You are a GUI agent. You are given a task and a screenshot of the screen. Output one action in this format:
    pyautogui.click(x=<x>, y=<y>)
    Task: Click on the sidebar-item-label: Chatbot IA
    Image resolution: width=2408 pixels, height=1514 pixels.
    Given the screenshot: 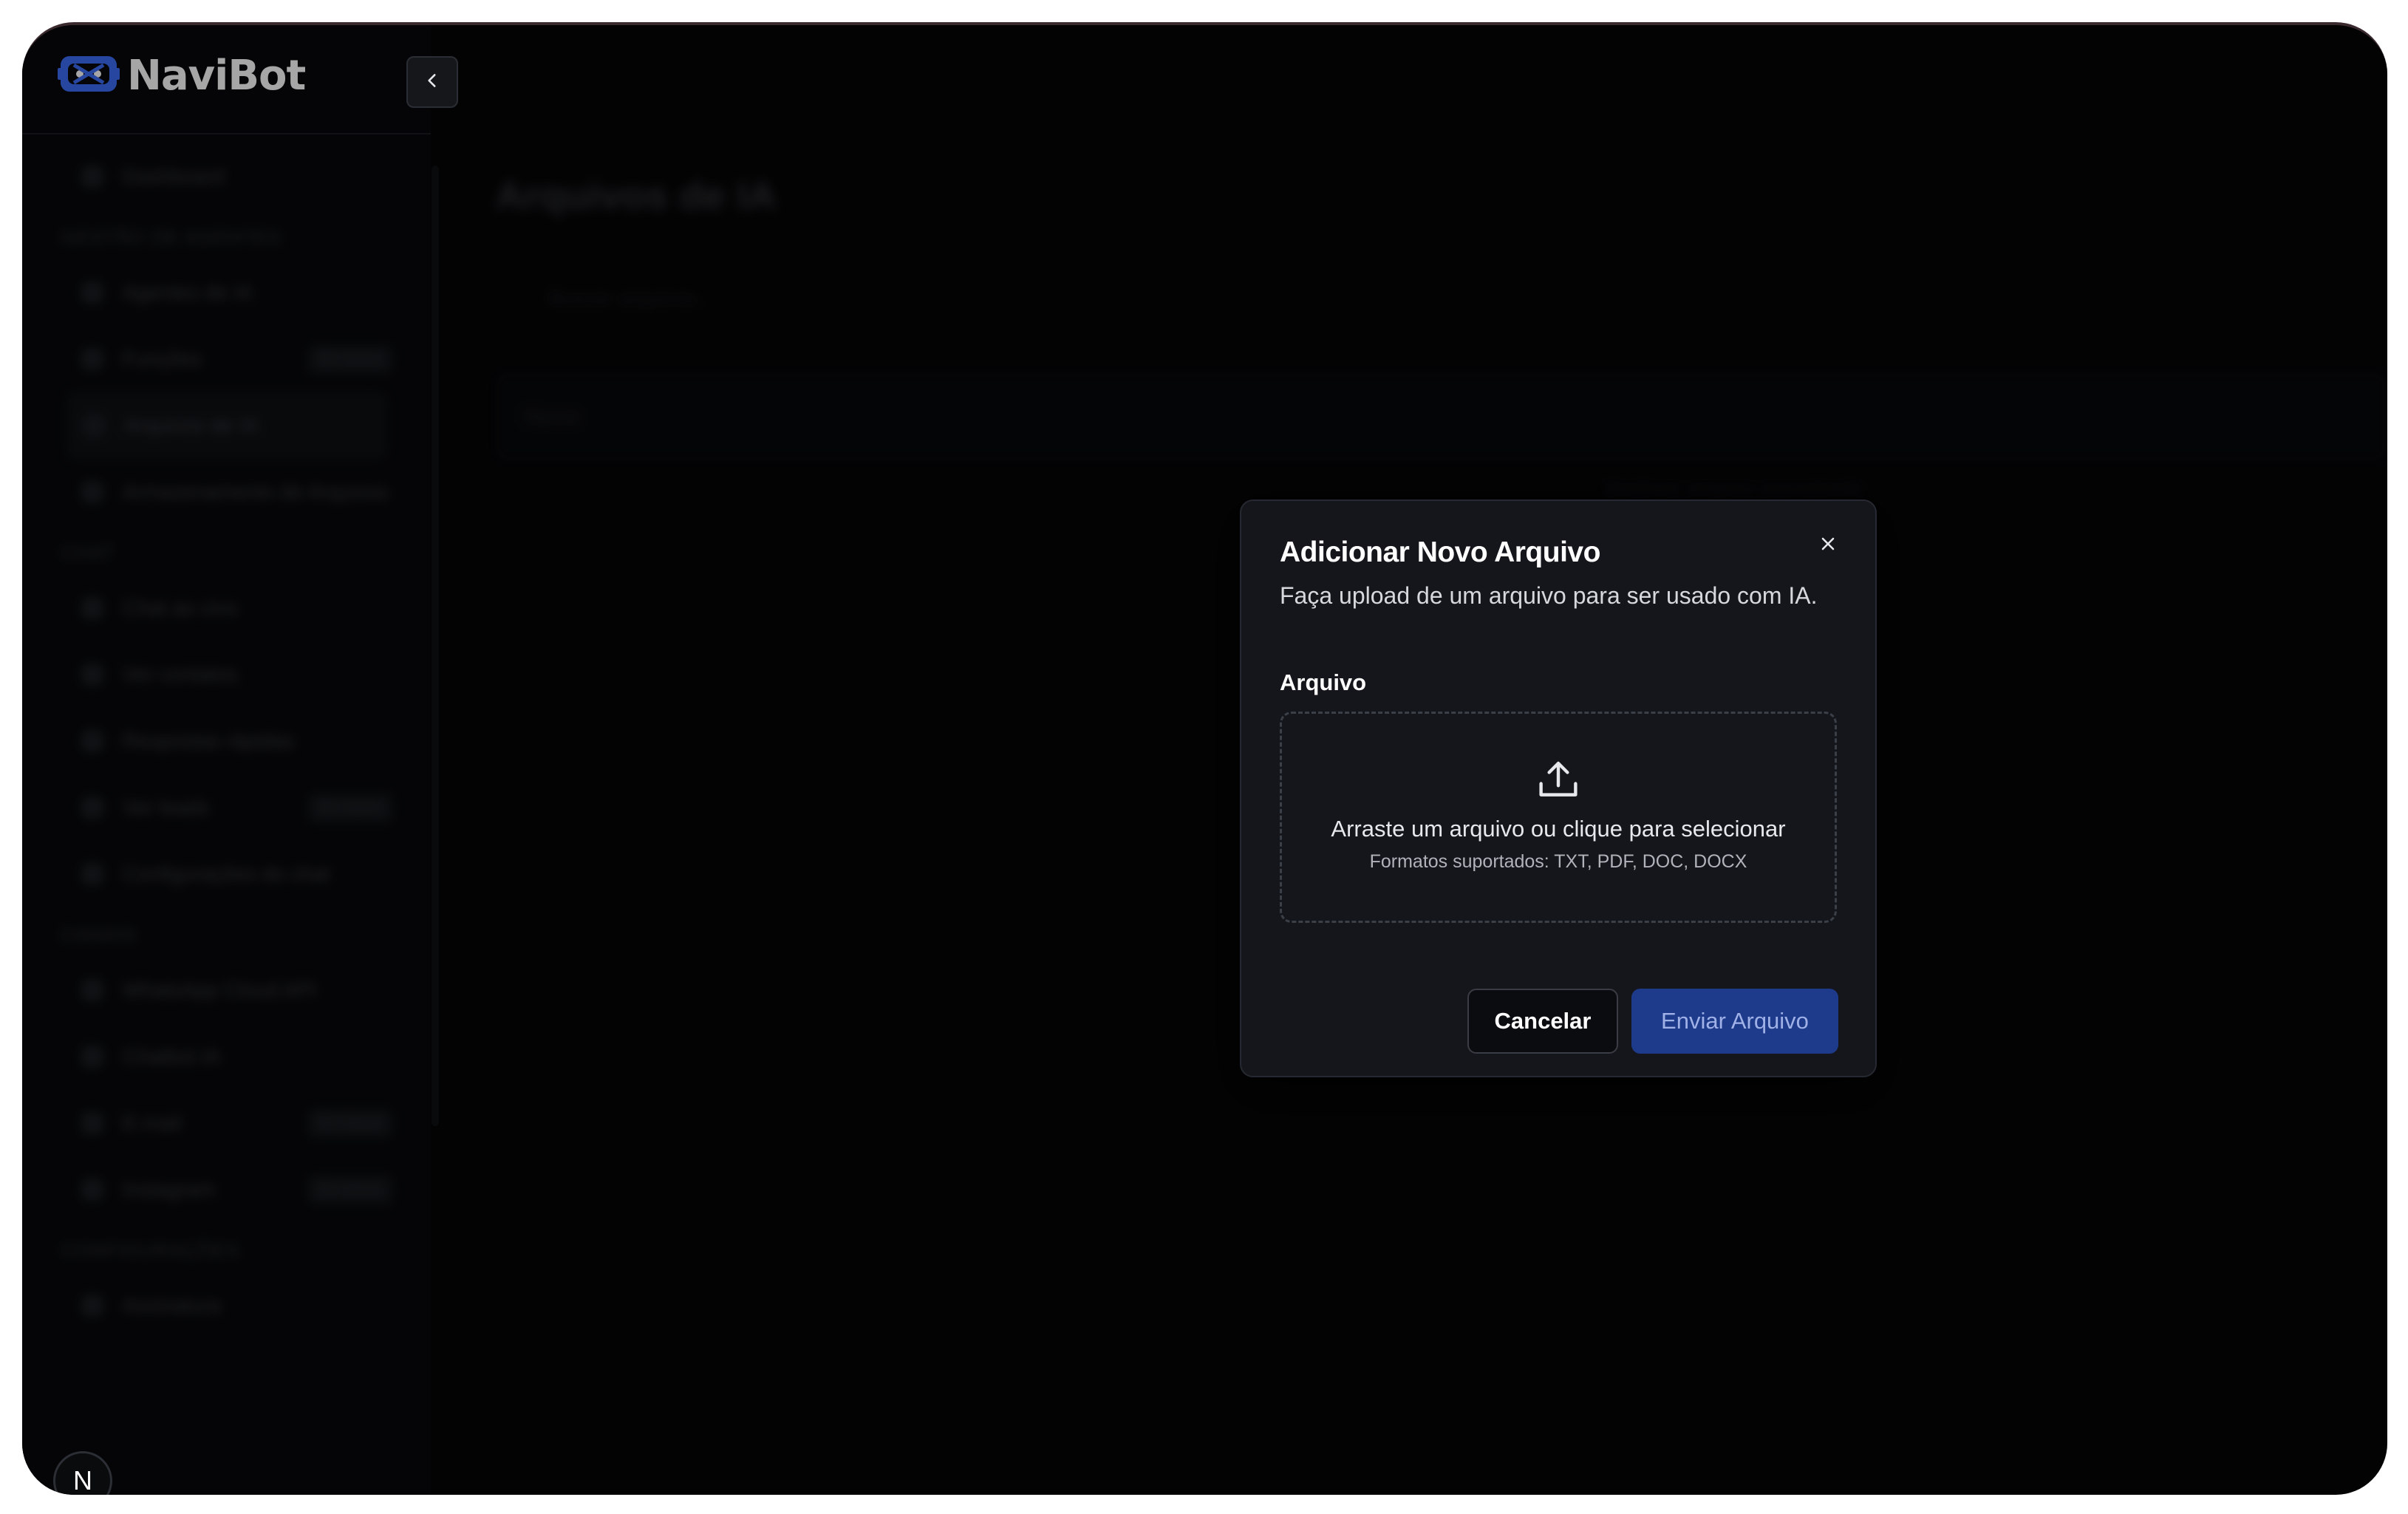 What is the action you would take?
    pyautogui.click(x=172, y=1056)
    